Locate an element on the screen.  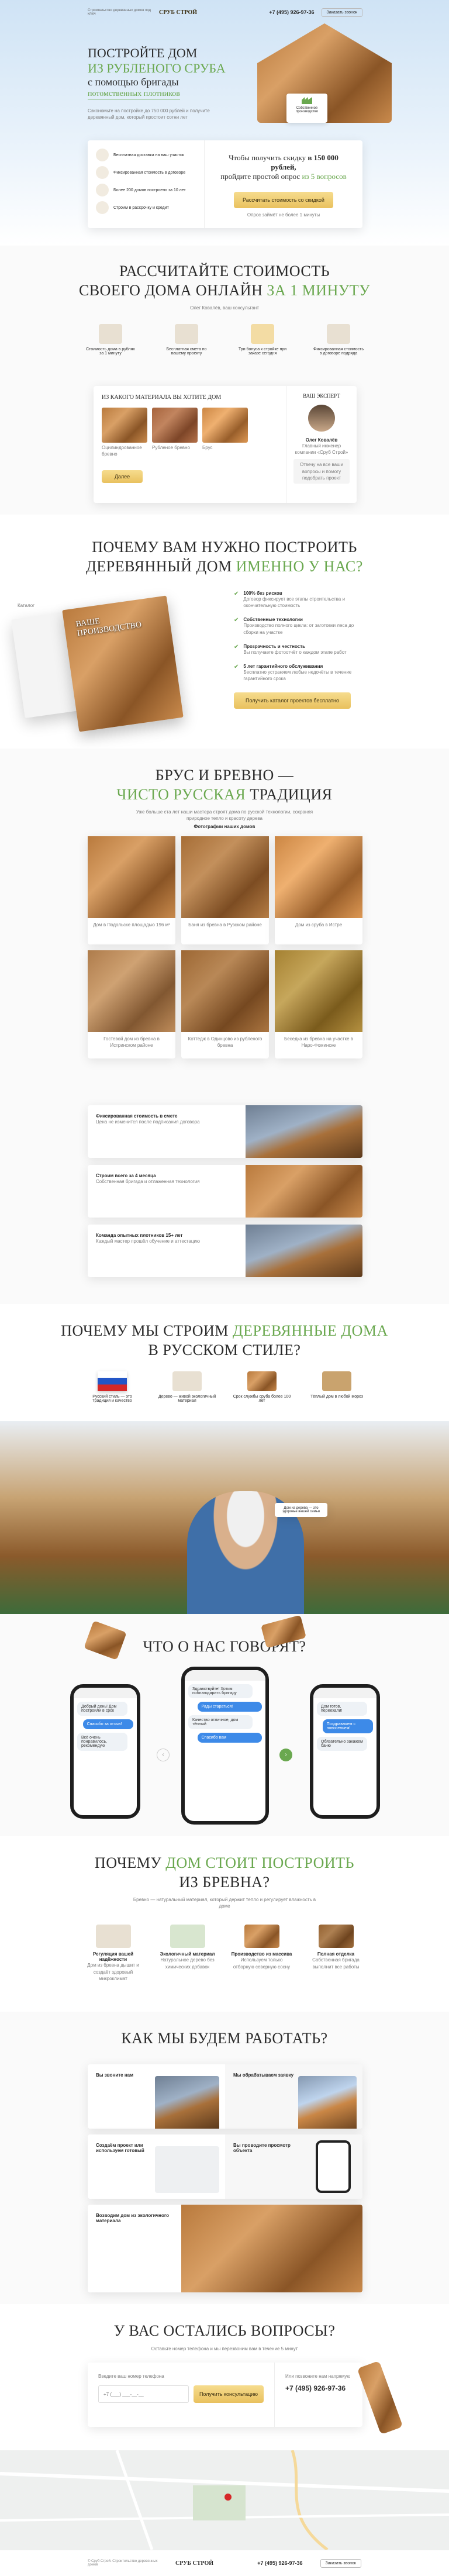
calc-feature: Бесплатная смета по вашему проекту is located at coordinates (186, 340).